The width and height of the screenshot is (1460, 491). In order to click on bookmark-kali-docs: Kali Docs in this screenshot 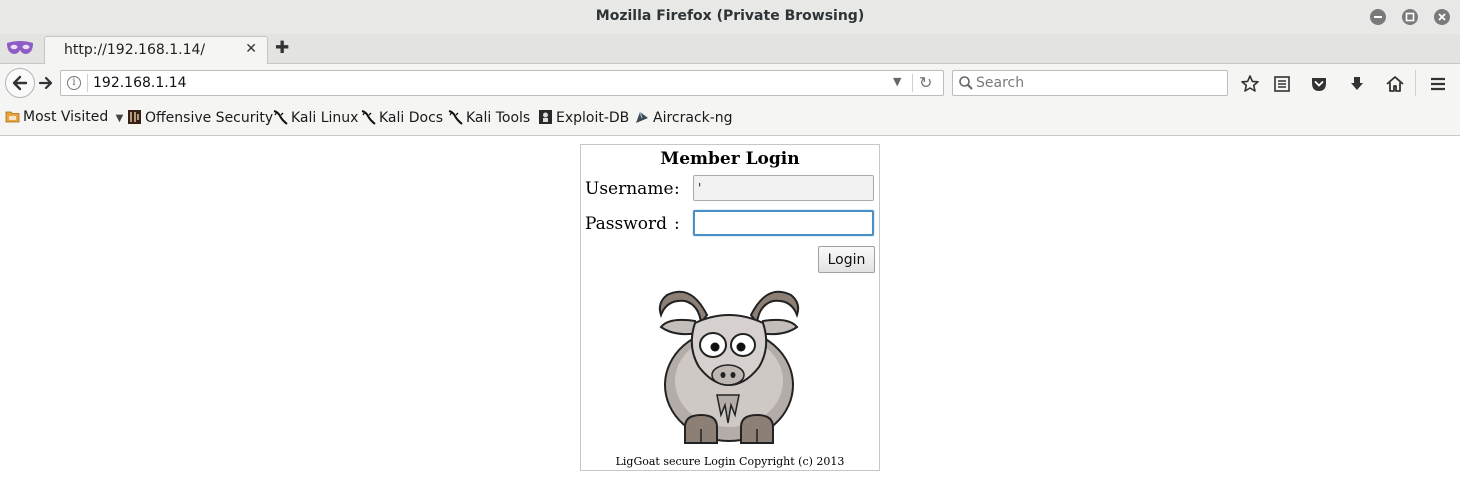, I will do `click(401, 119)`.